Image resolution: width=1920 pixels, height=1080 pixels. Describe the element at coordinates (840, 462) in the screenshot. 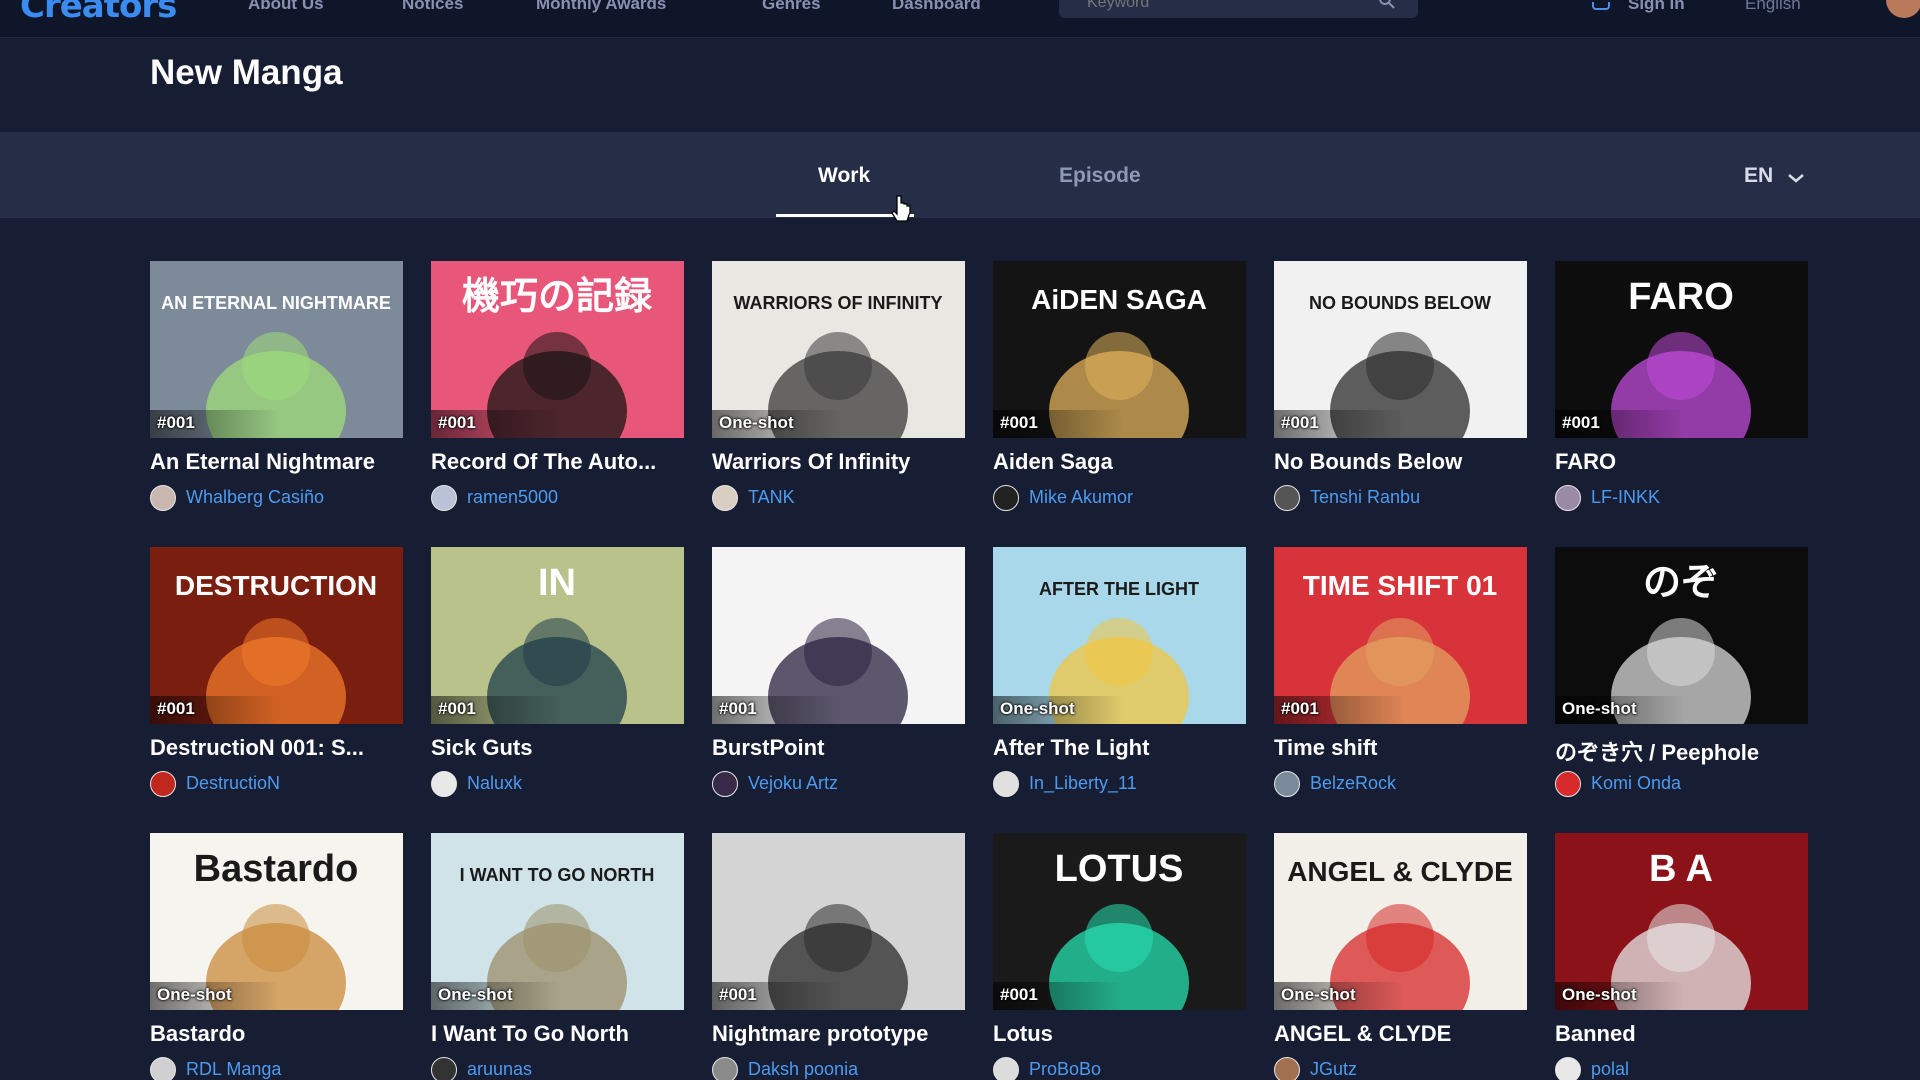

I see `manga-title: Warriors Of Infinity` at that location.